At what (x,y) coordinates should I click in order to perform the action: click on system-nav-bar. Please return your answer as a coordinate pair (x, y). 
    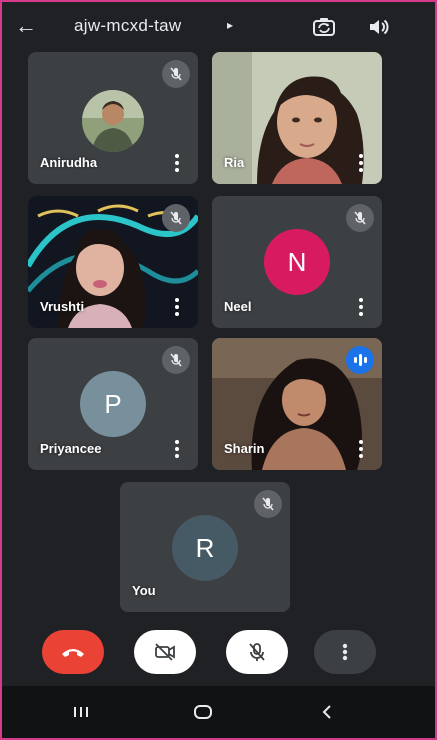
    Looking at the image, I should click on (218, 712).